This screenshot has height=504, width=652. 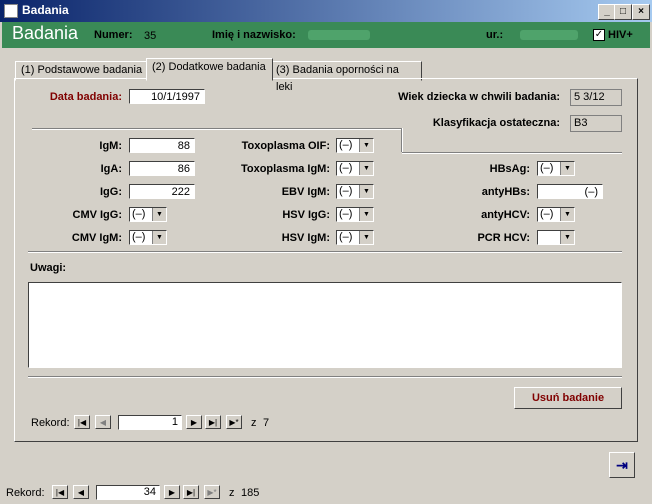 I want to click on separator-notch, so click(x=402, y=140).